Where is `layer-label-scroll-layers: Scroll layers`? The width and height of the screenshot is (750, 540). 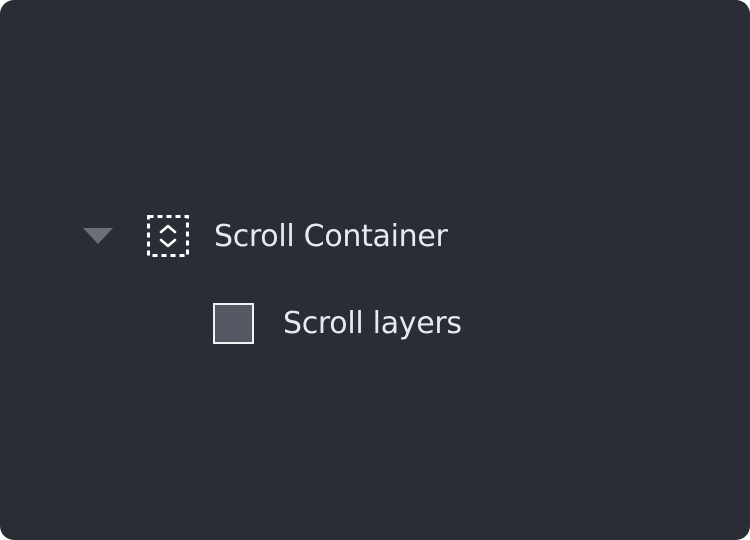
layer-label-scroll-layers: Scroll layers is located at coordinates (372, 323).